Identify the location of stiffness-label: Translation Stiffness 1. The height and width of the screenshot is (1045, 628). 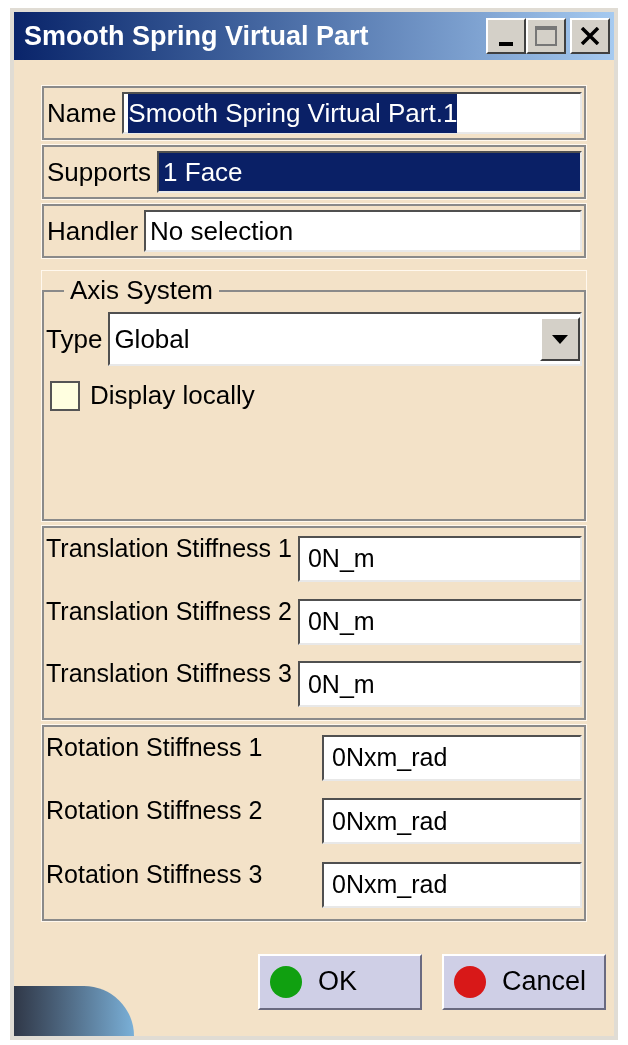
(169, 548).